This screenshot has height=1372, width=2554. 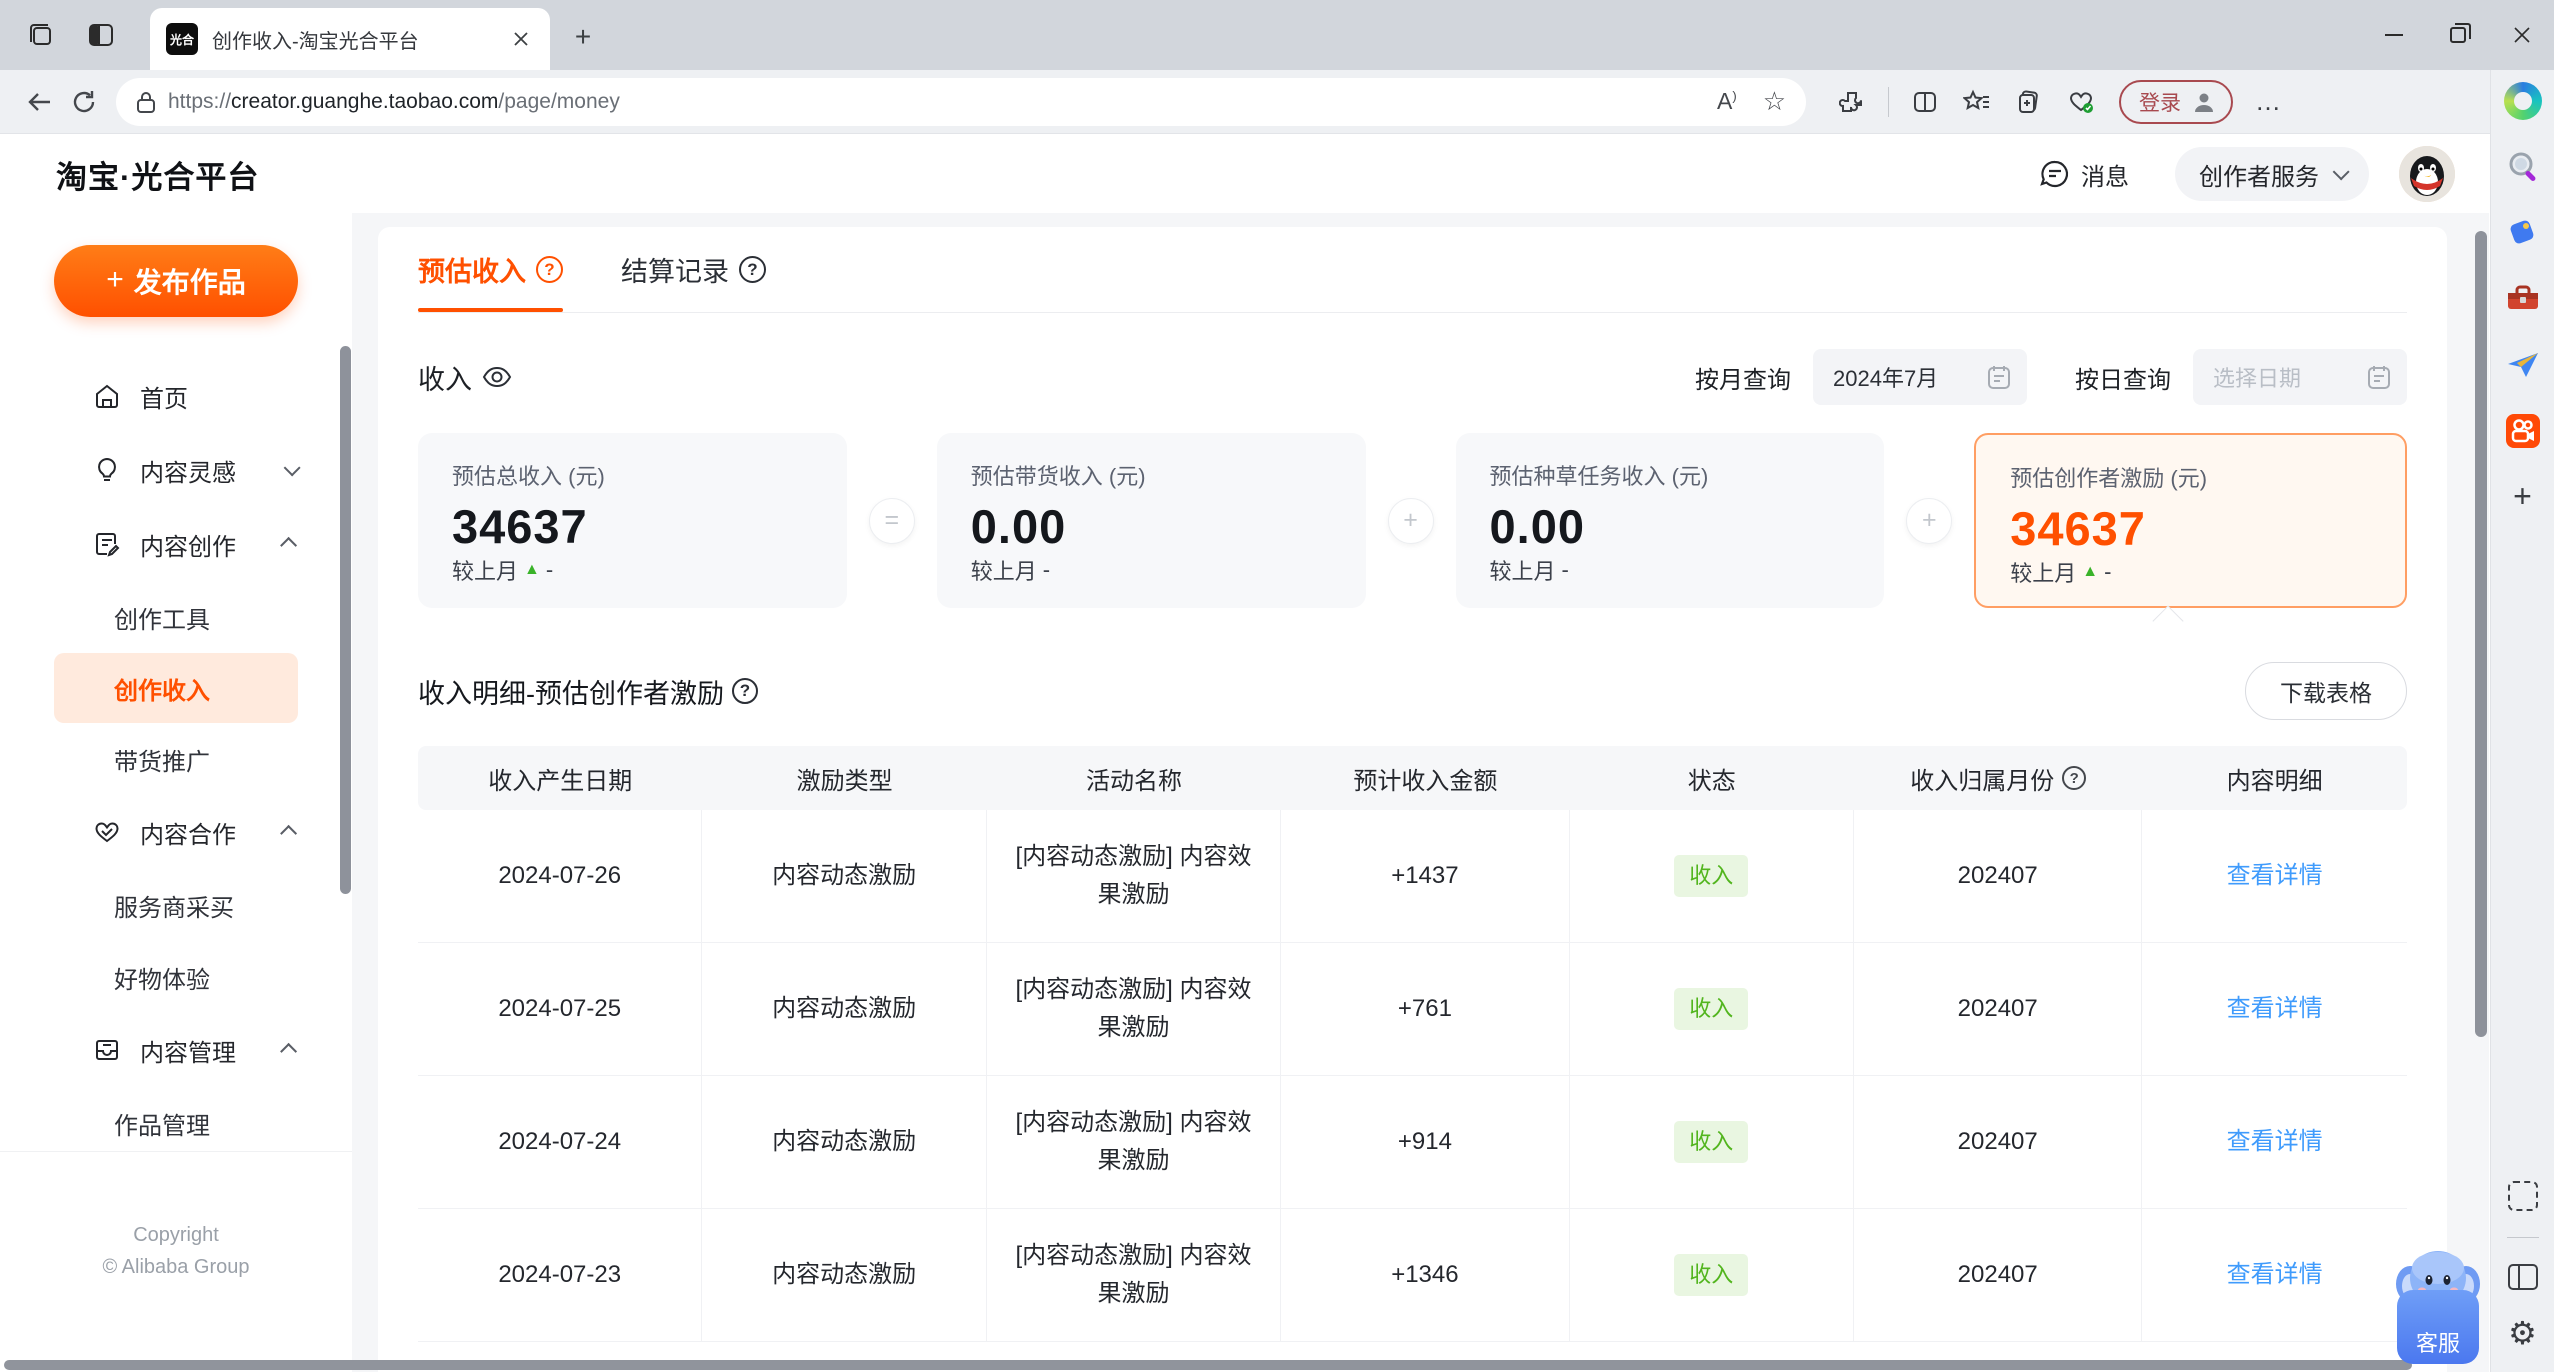 What do you see at coordinates (176, 1123) in the screenshot?
I see `sidebar-item-works-management: 作品管理` at bounding box center [176, 1123].